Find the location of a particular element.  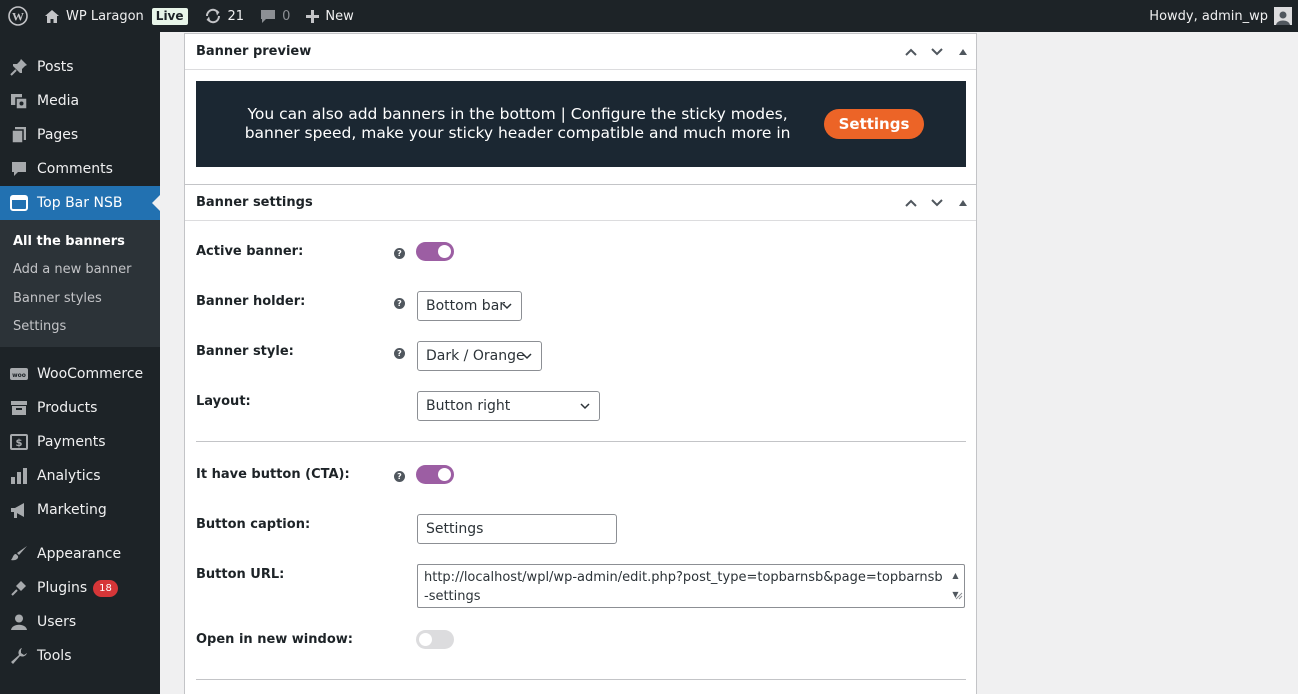

comment-icon is located at coordinates (19, 169).